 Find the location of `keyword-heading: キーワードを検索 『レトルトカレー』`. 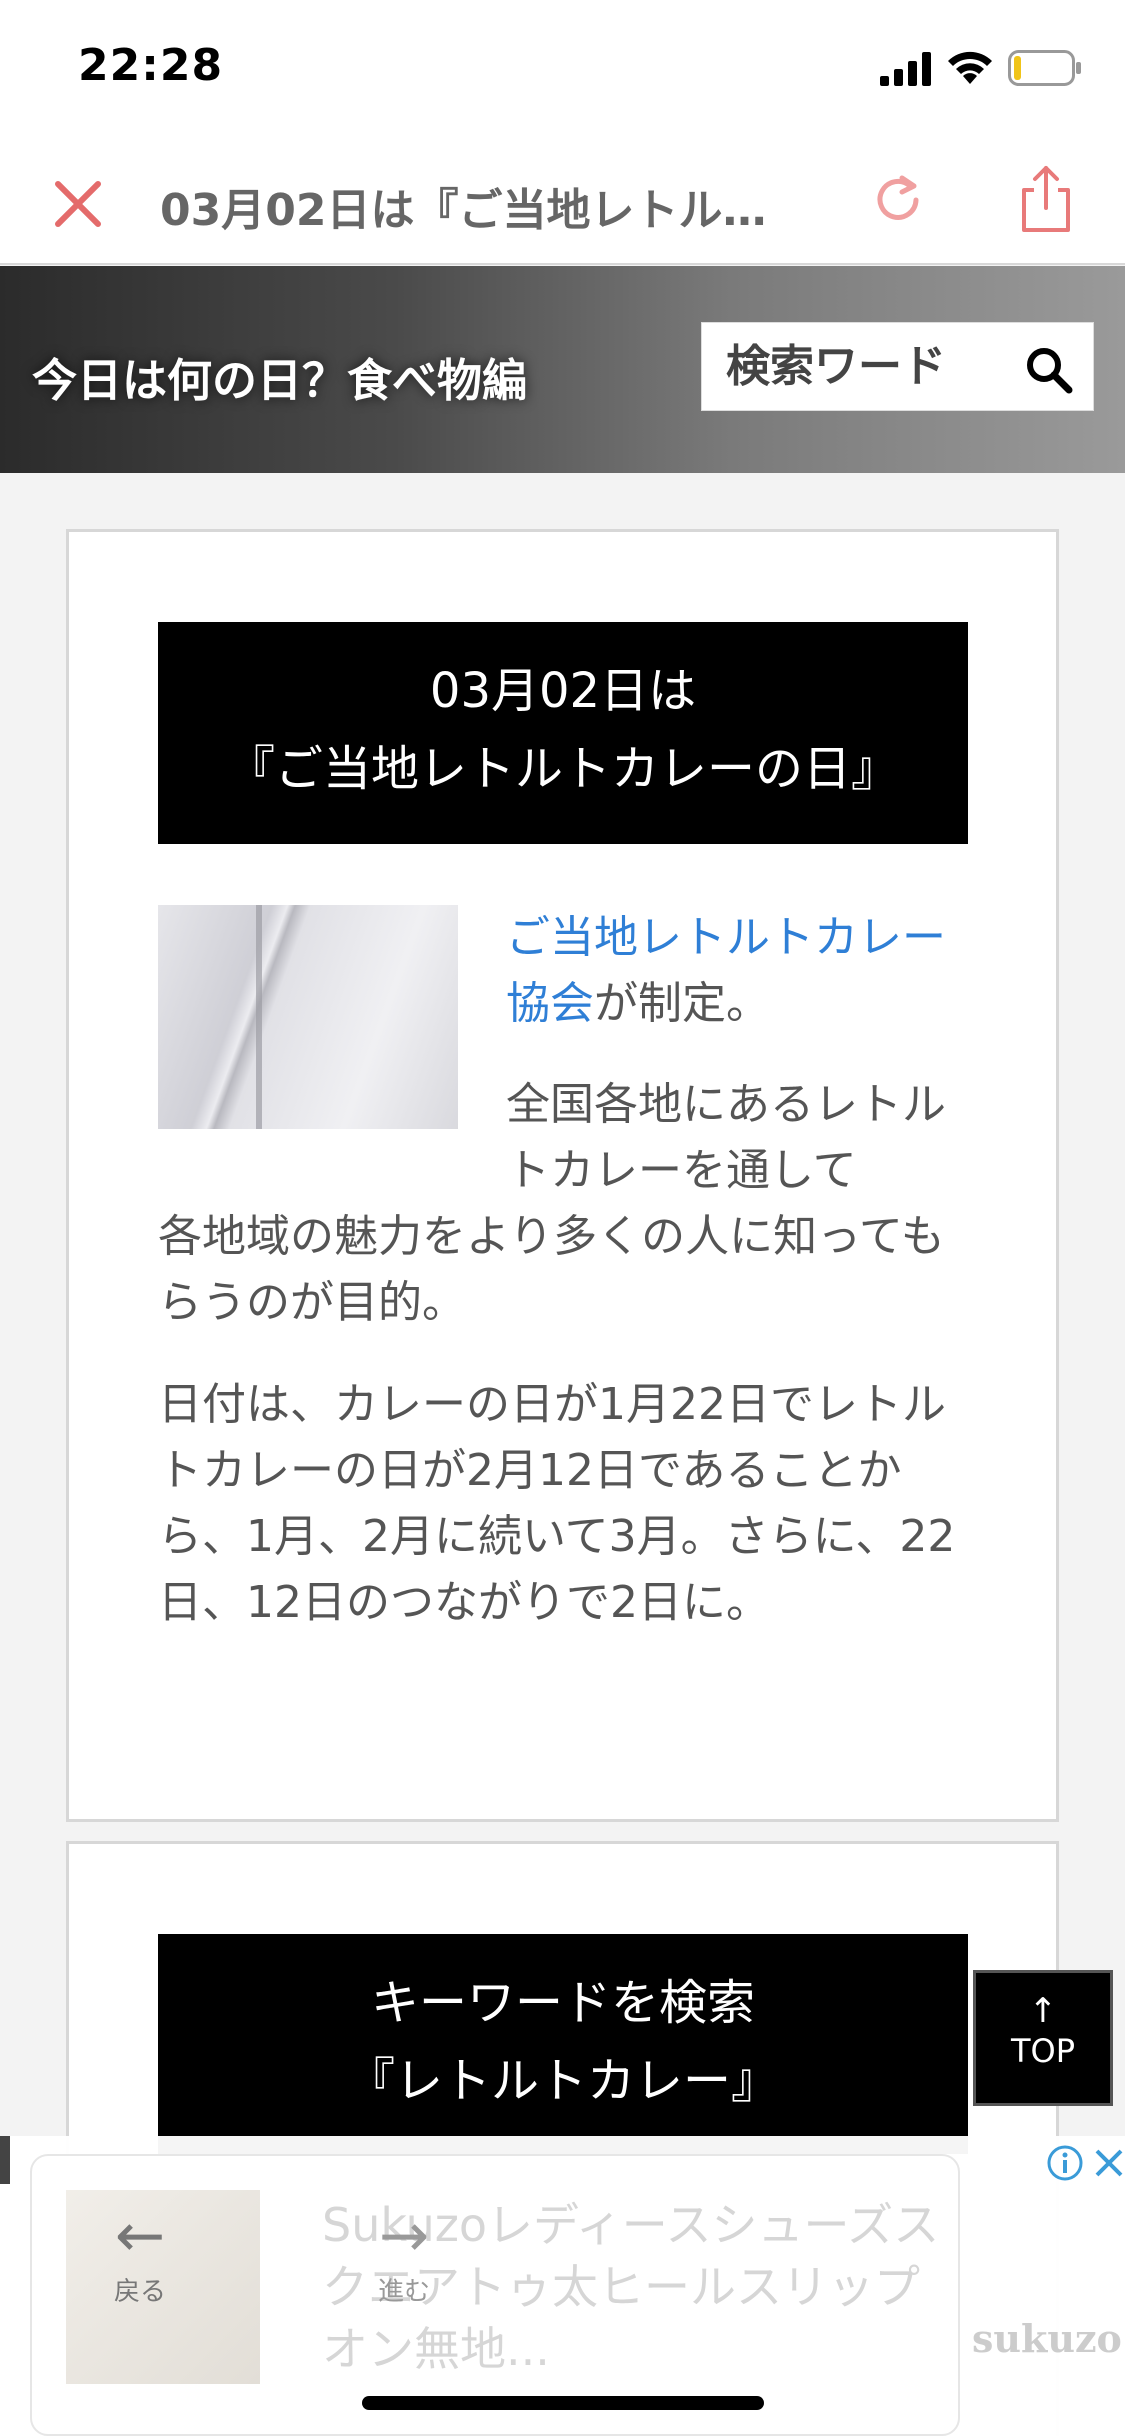

keyword-heading: キーワードを検索 『レトルトカレー』 is located at coordinates (563, 2044).